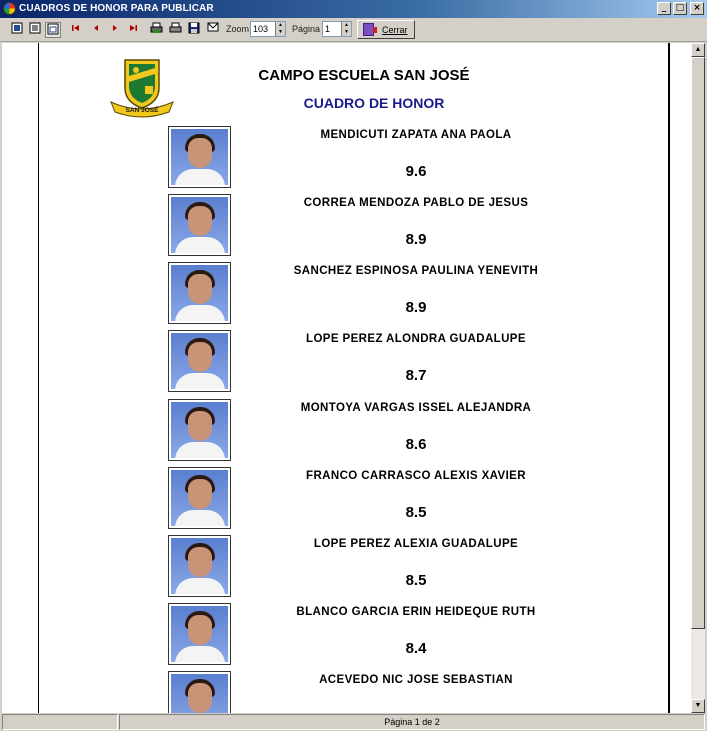  I want to click on student-entry: ACEVEDO NIC JOSE SEBASTIAN, so click(355, 692).